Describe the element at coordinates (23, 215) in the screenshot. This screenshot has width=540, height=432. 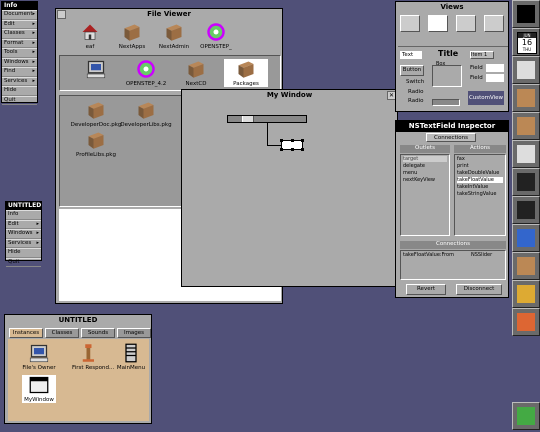
I see `menu-item-info: Info` at that location.